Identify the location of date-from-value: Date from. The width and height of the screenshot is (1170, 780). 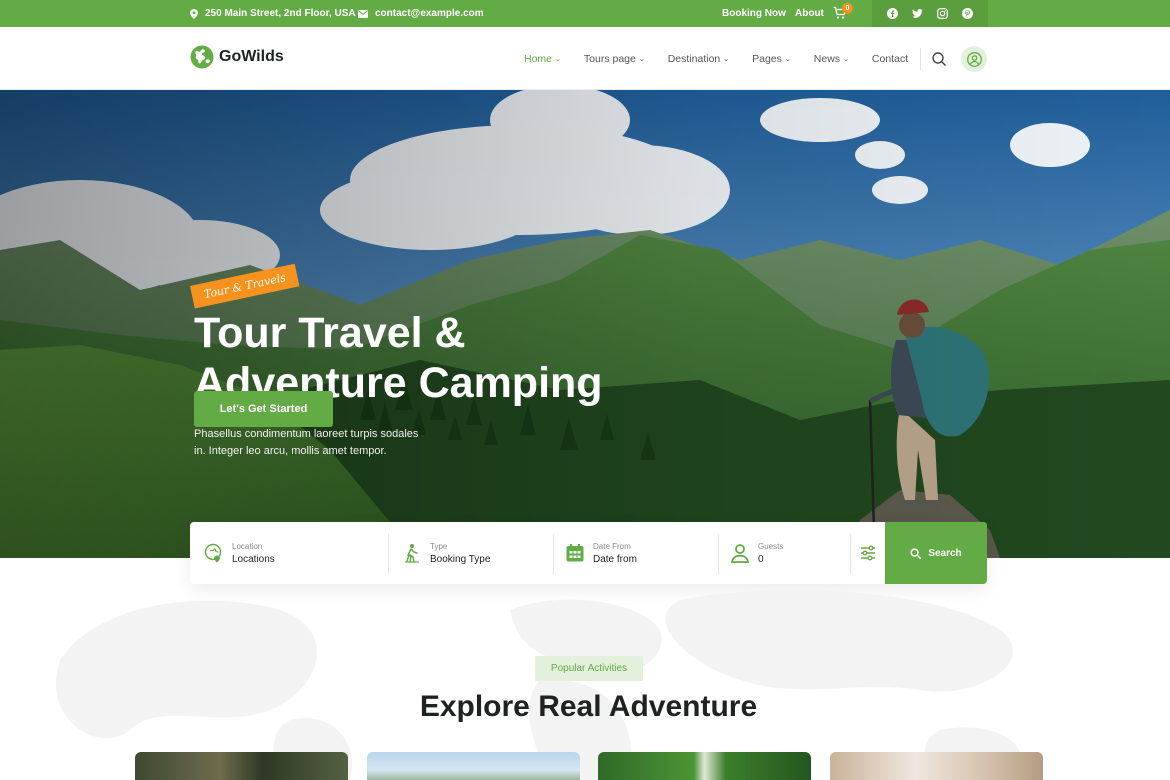
(615, 559).